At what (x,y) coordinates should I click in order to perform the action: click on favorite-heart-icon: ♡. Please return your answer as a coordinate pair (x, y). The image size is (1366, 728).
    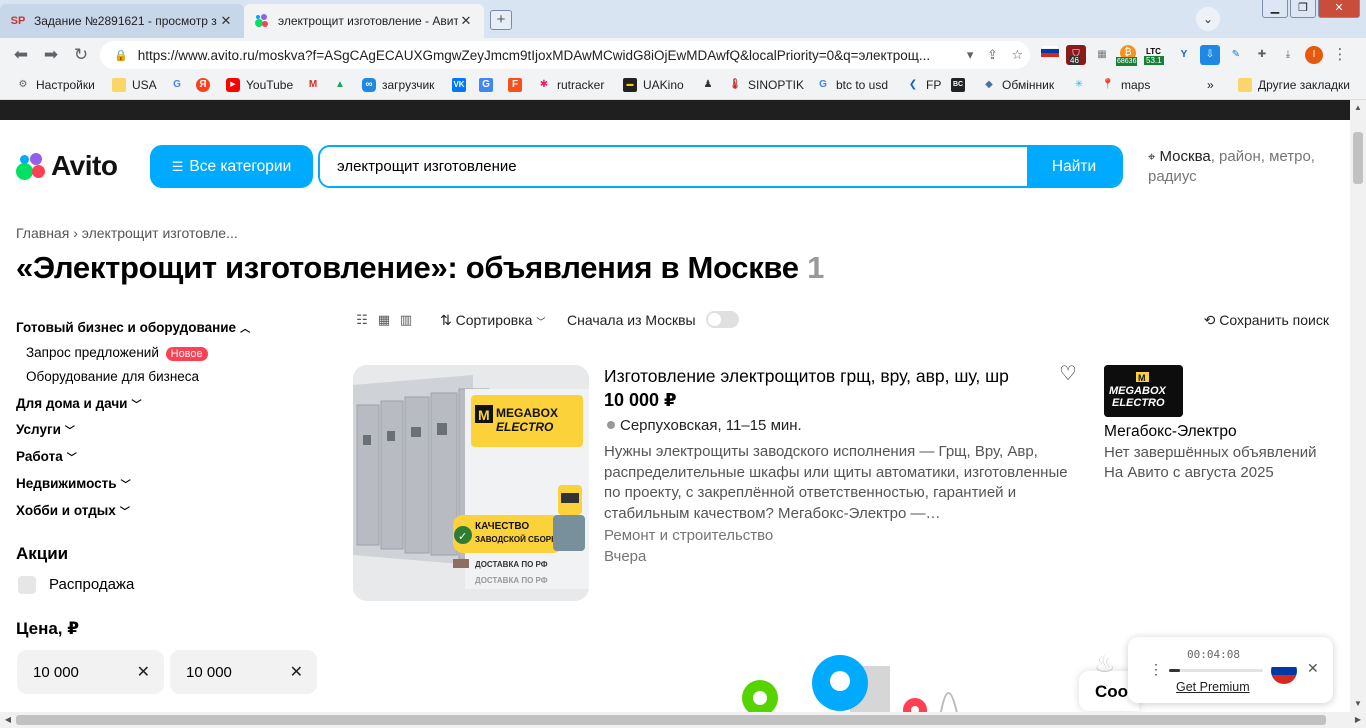
    Looking at the image, I should click on (1068, 373).